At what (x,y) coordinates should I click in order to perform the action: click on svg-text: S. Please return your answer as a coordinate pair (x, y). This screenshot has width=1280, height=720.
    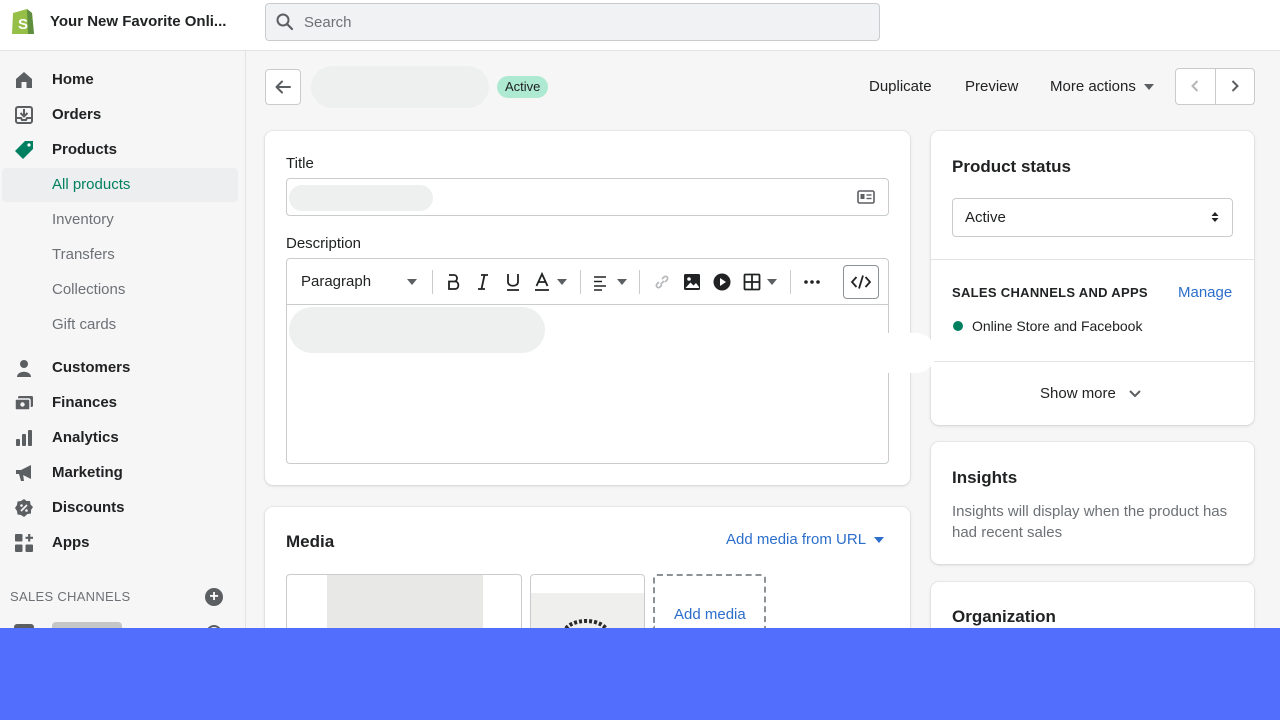
    Looking at the image, I should click on (23, 24).